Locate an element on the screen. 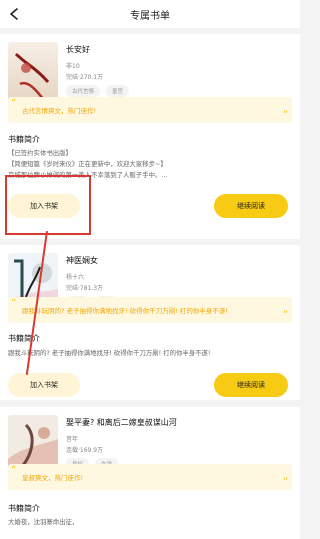  book-author: 非10 is located at coordinates (73, 66).